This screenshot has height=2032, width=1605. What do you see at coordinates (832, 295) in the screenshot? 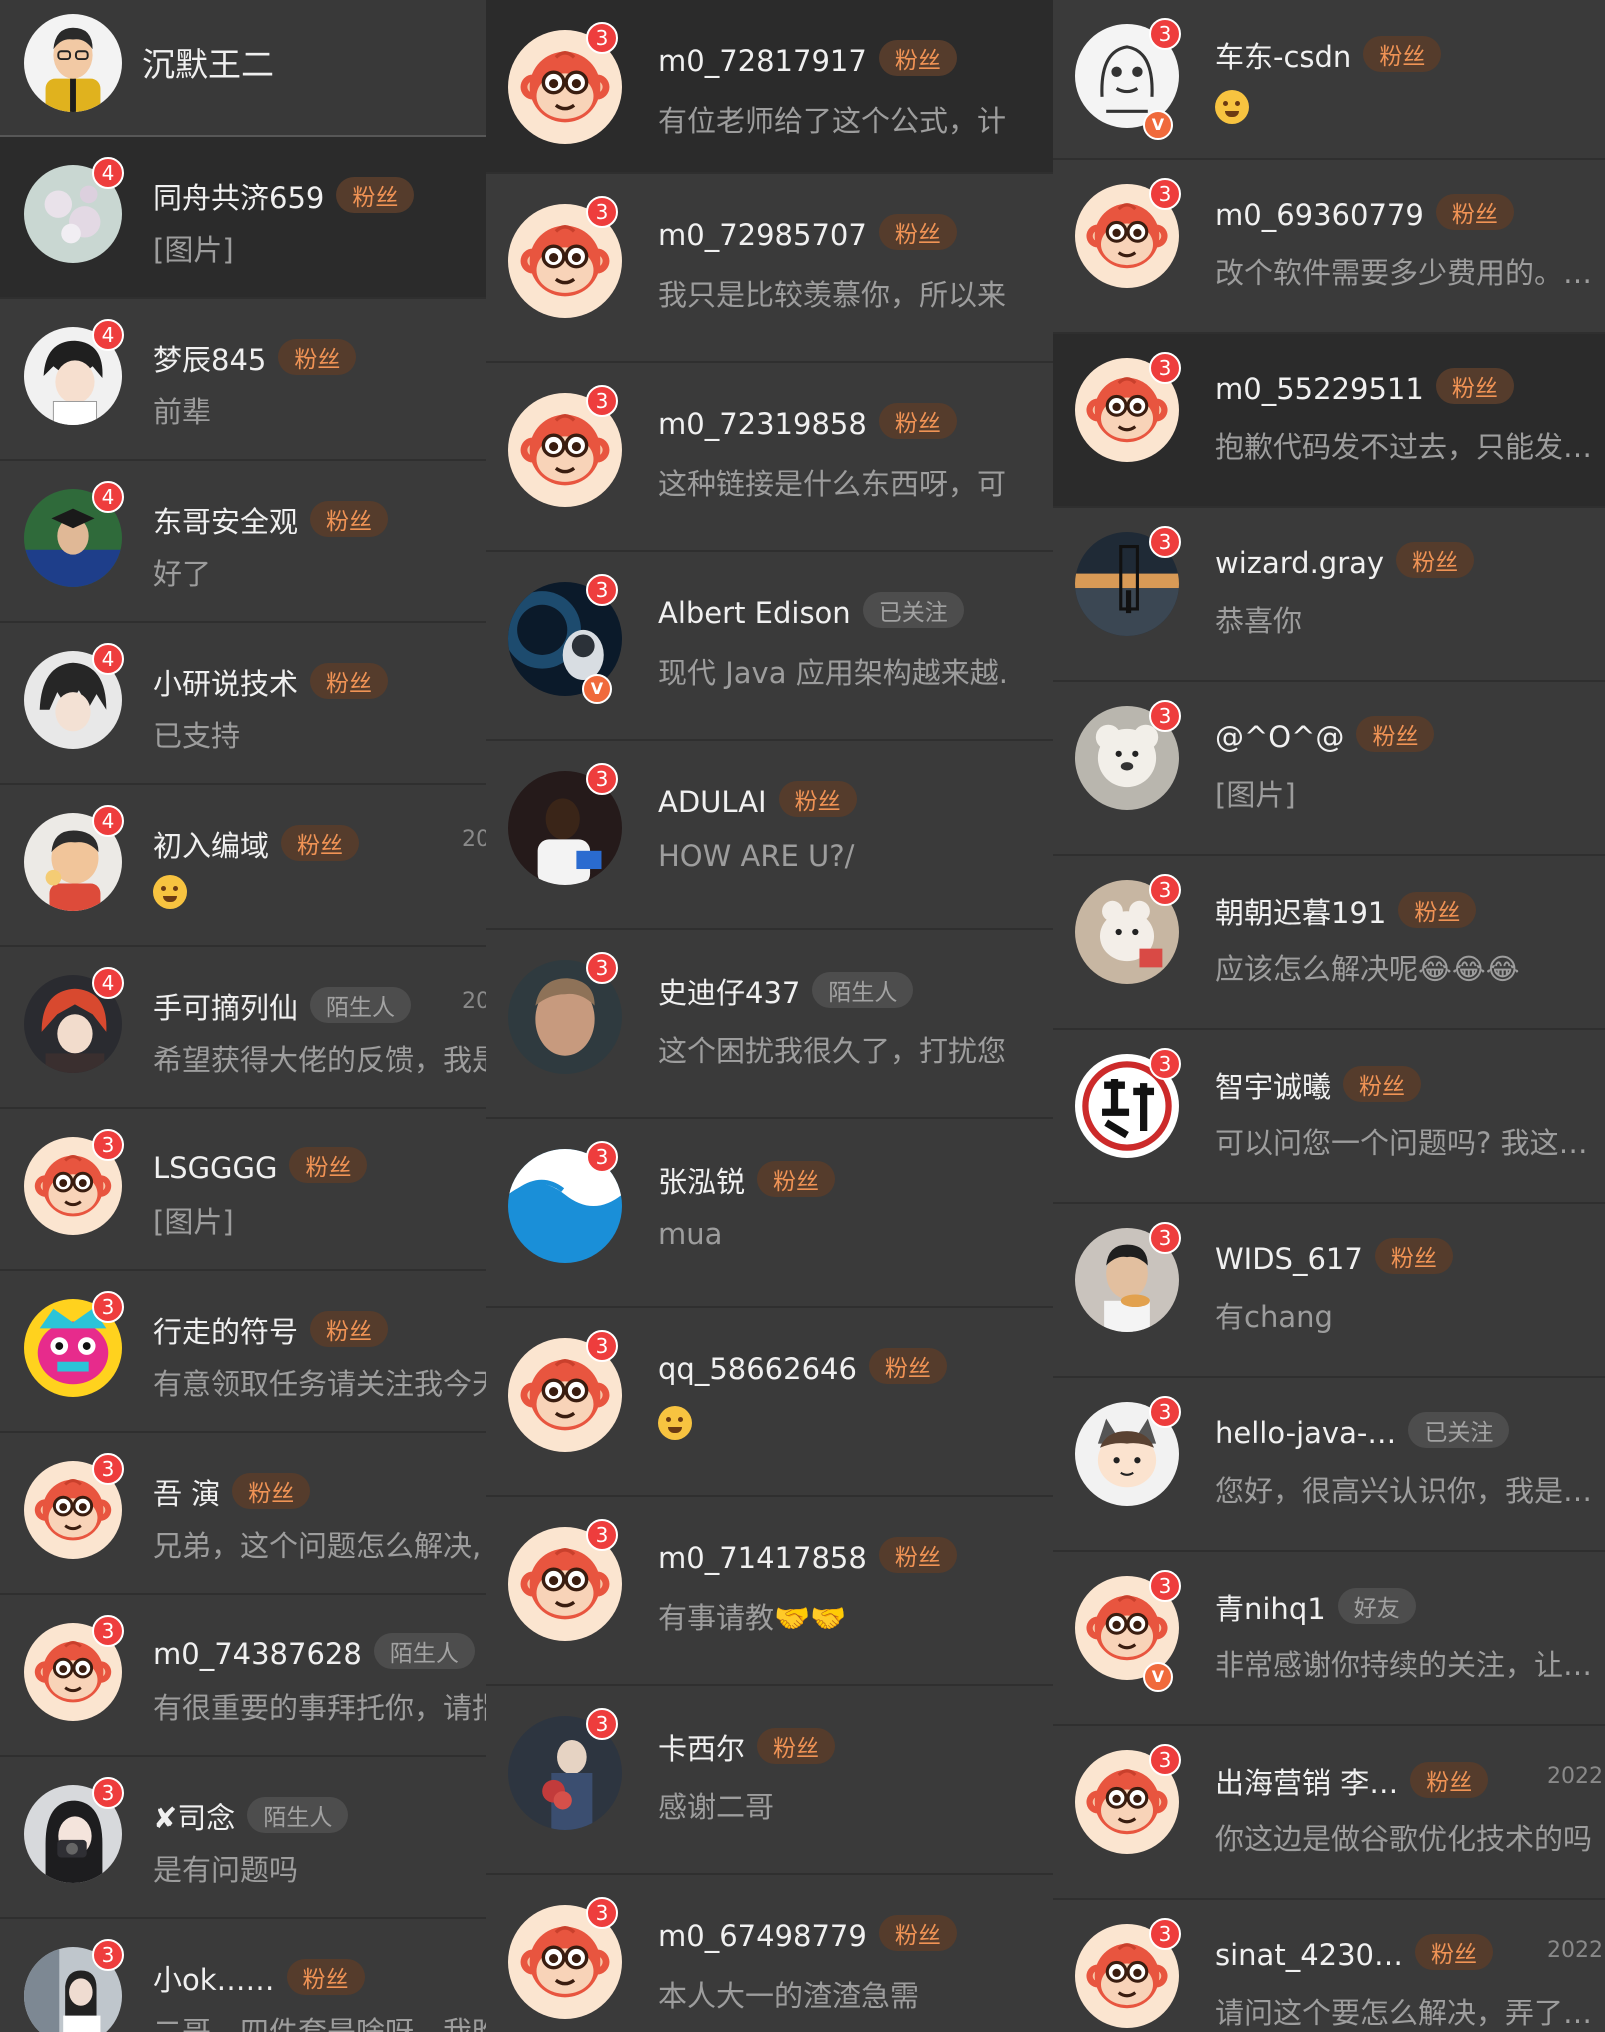
I see `message-preview: 我只是比较羡慕你，所以来` at bounding box center [832, 295].